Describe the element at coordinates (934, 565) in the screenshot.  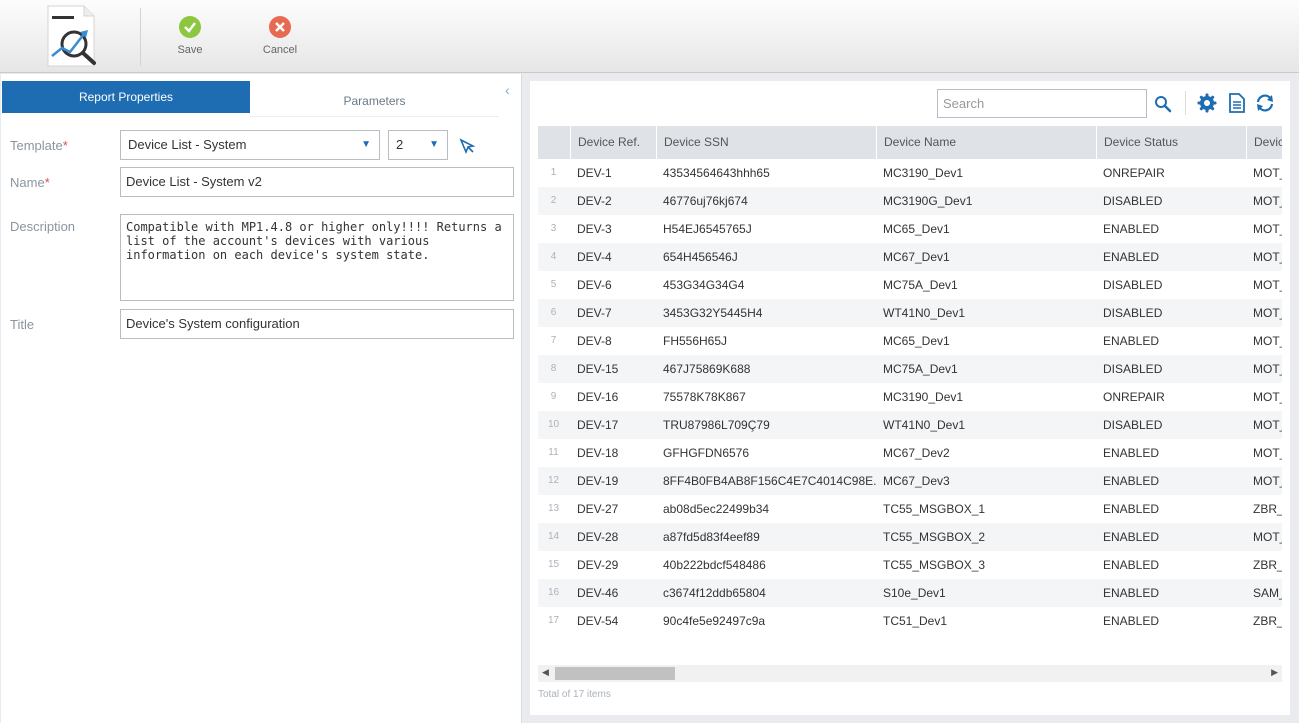
I see `device-name-cell: TC55_MSGBOX_3` at that location.